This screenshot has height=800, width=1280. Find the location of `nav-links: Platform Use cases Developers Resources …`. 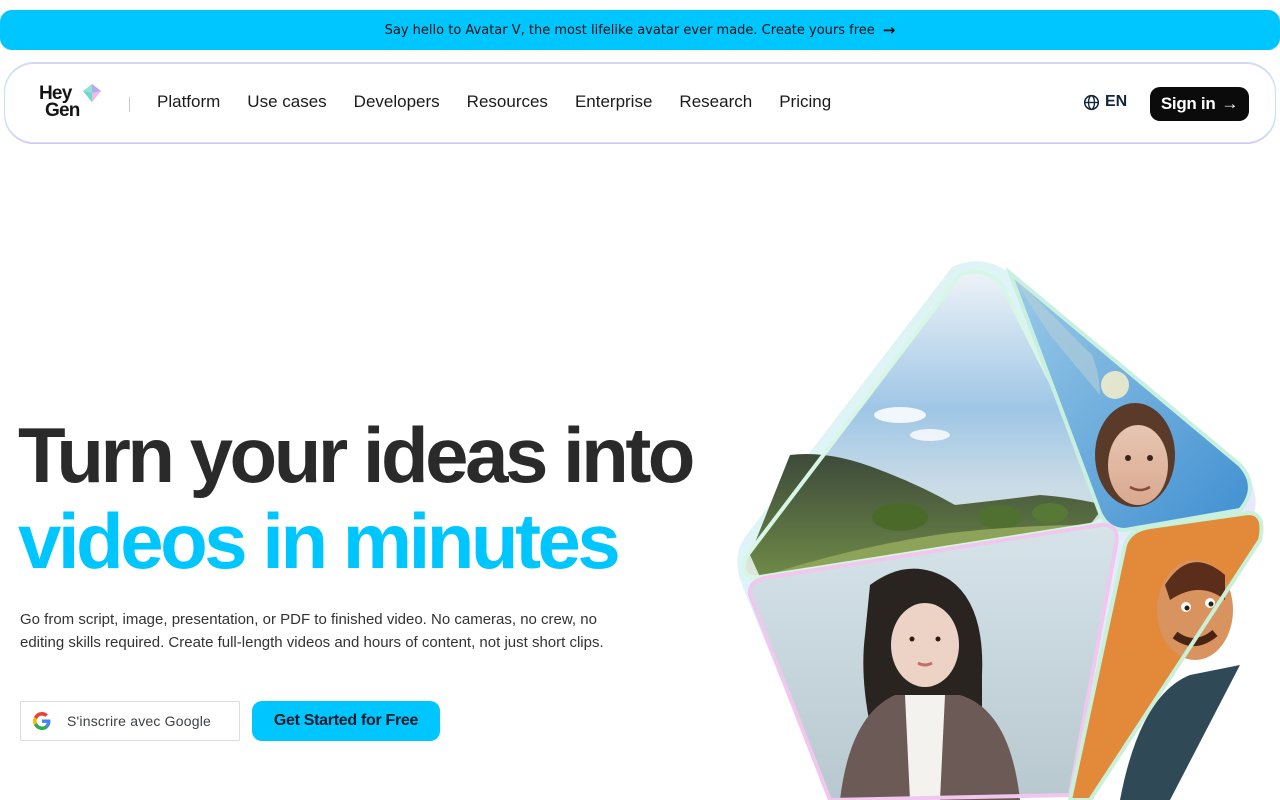

nav-links: Platform Use cases Developers Resources … is located at coordinates (501, 102).